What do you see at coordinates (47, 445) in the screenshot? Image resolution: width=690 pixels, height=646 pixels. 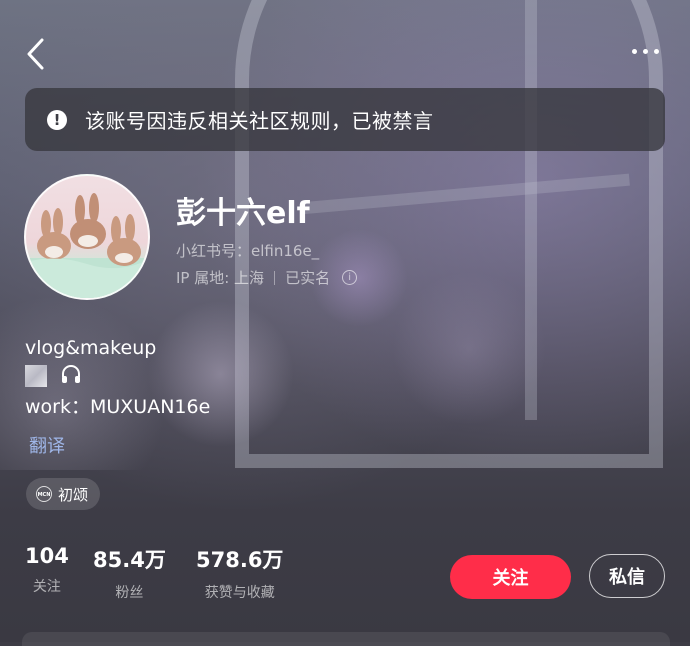 I see `translate-link: 翻译` at bounding box center [47, 445].